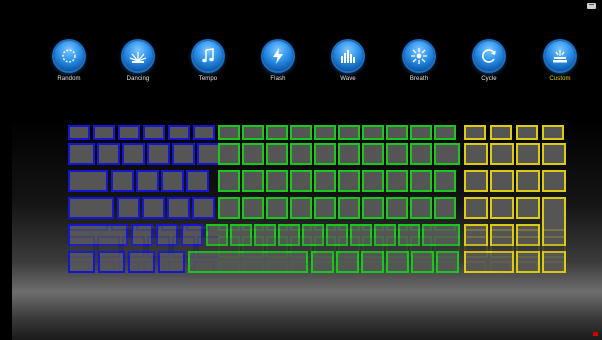  Describe the element at coordinates (419, 66) in the screenshot. I see `mode-breath-button: Breath` at that location.